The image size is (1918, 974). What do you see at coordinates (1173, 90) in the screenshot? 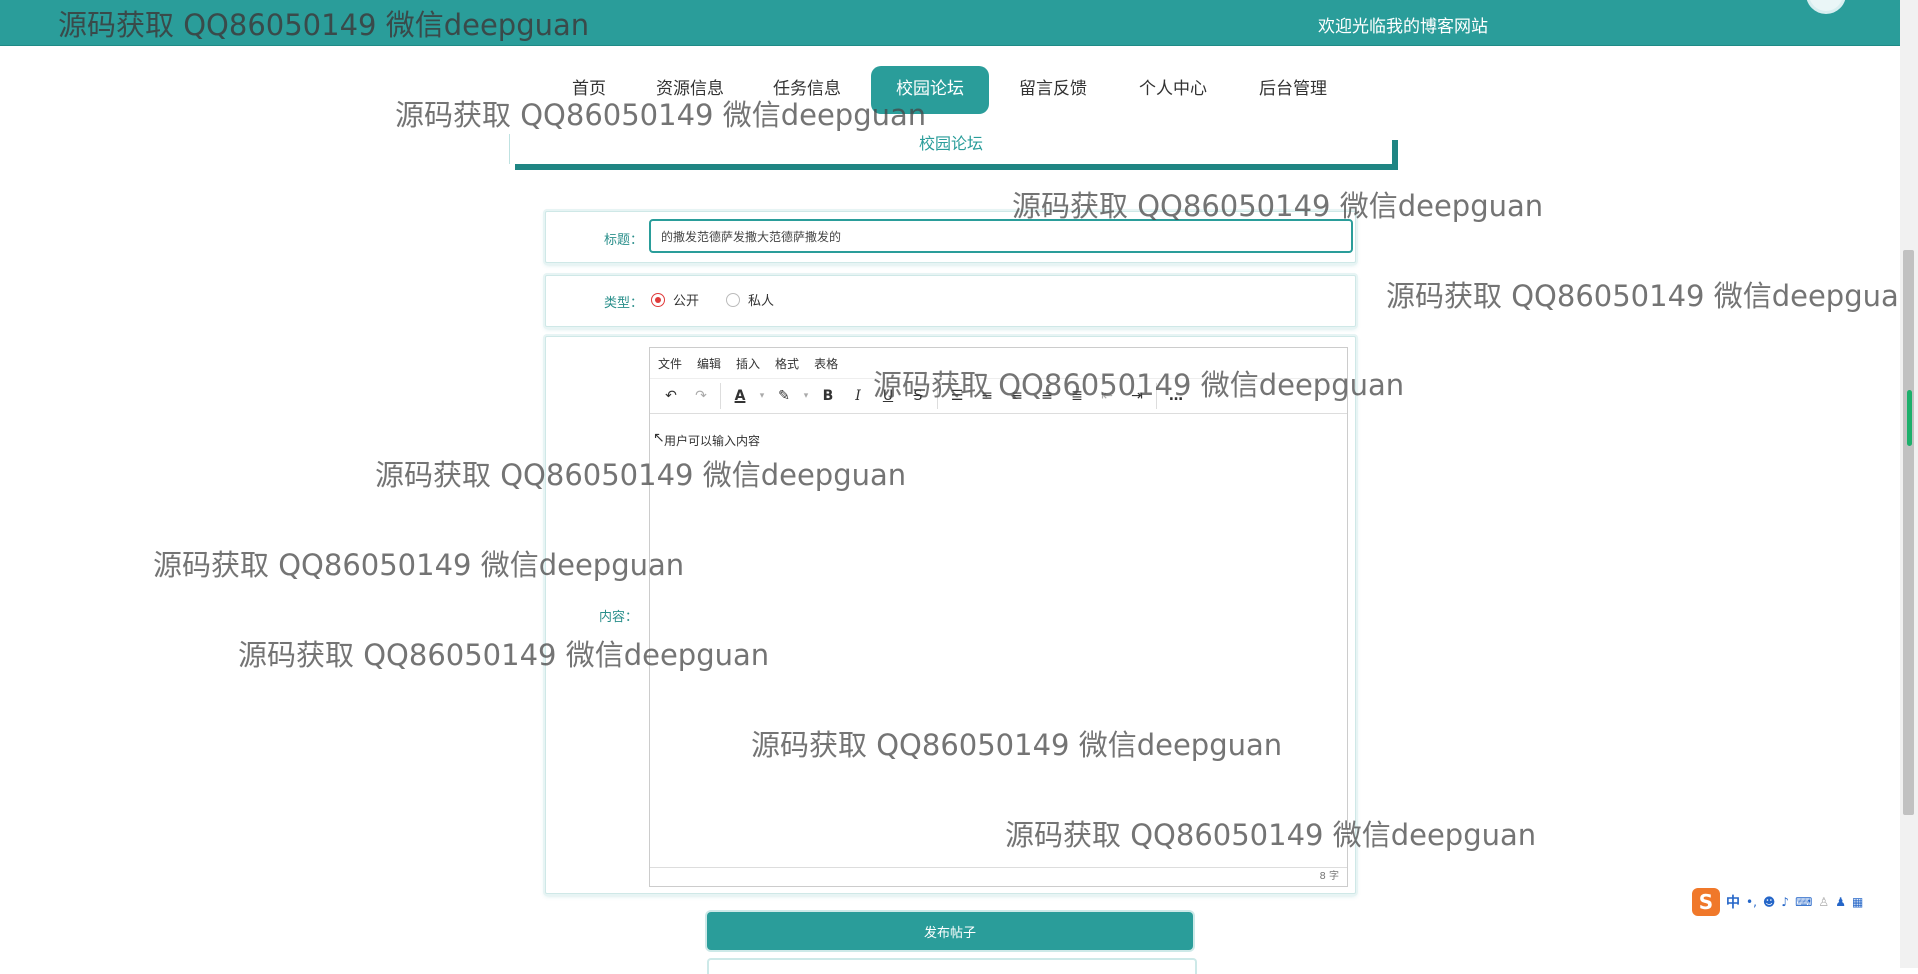
I see `nav-item-profile: 个人中心` at bounding box center [1173, 90].